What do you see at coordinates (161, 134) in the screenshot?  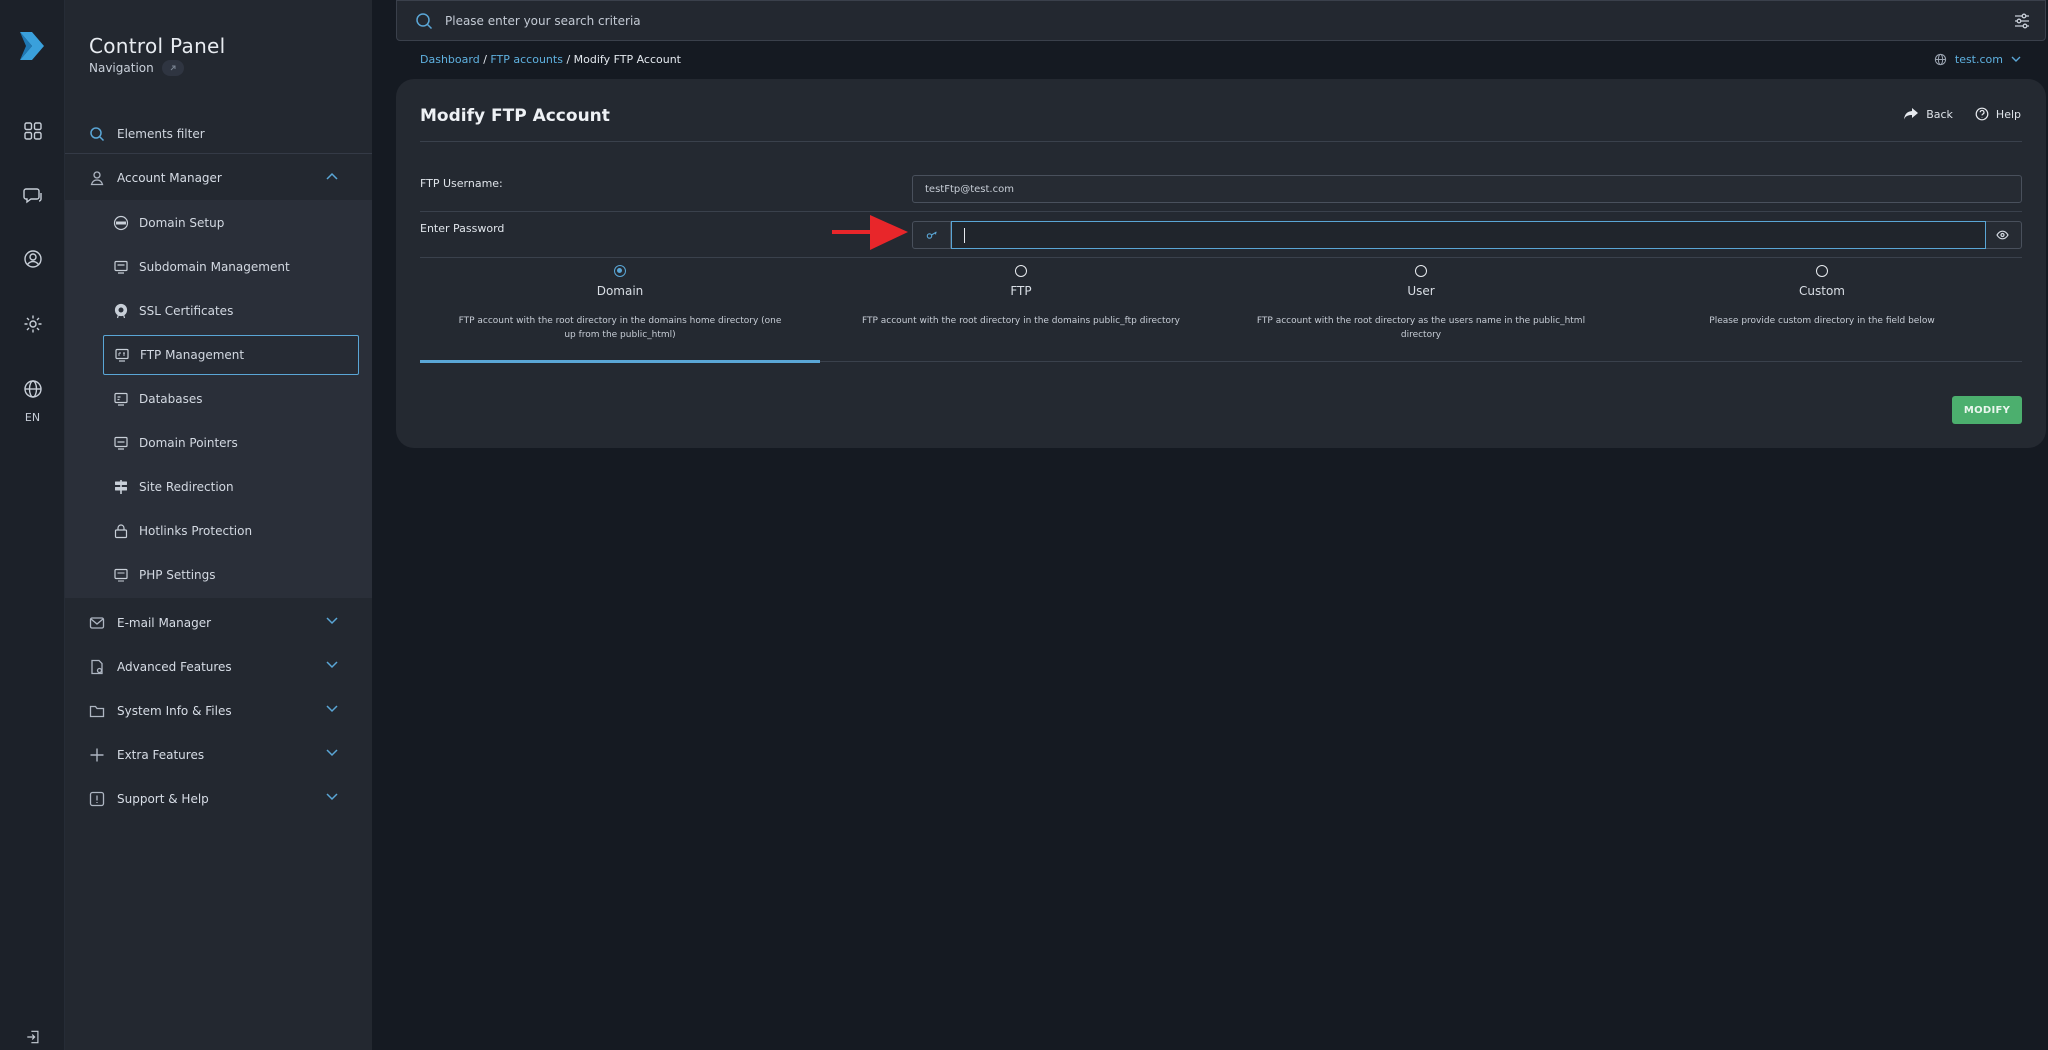 I see `elements-filter-label: Elements filter` at bounding box center [161, 134].